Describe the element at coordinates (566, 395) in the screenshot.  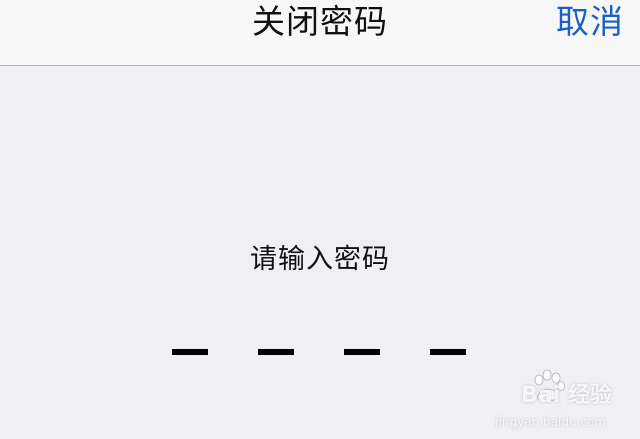
I see `watermark-brand: Bai 经验` at that location.